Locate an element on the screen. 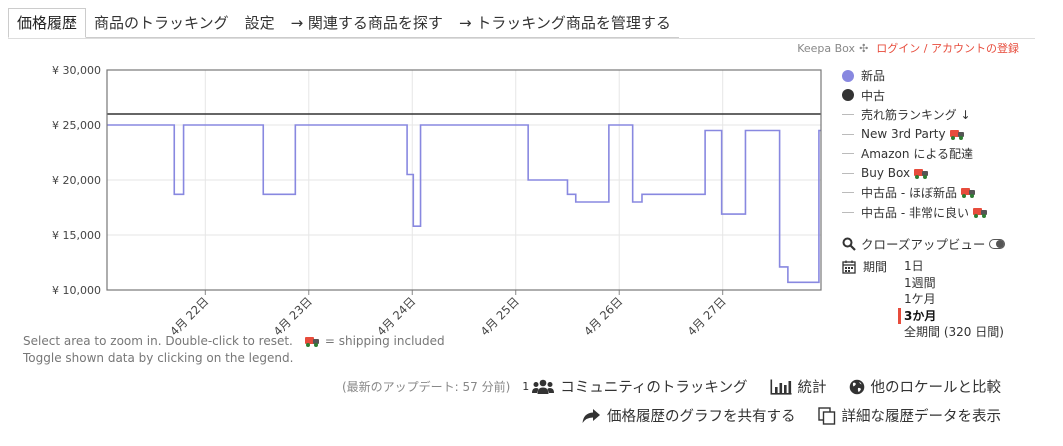 The image size is (1063, 446). globe-icon is located at coordinates (856, 386).